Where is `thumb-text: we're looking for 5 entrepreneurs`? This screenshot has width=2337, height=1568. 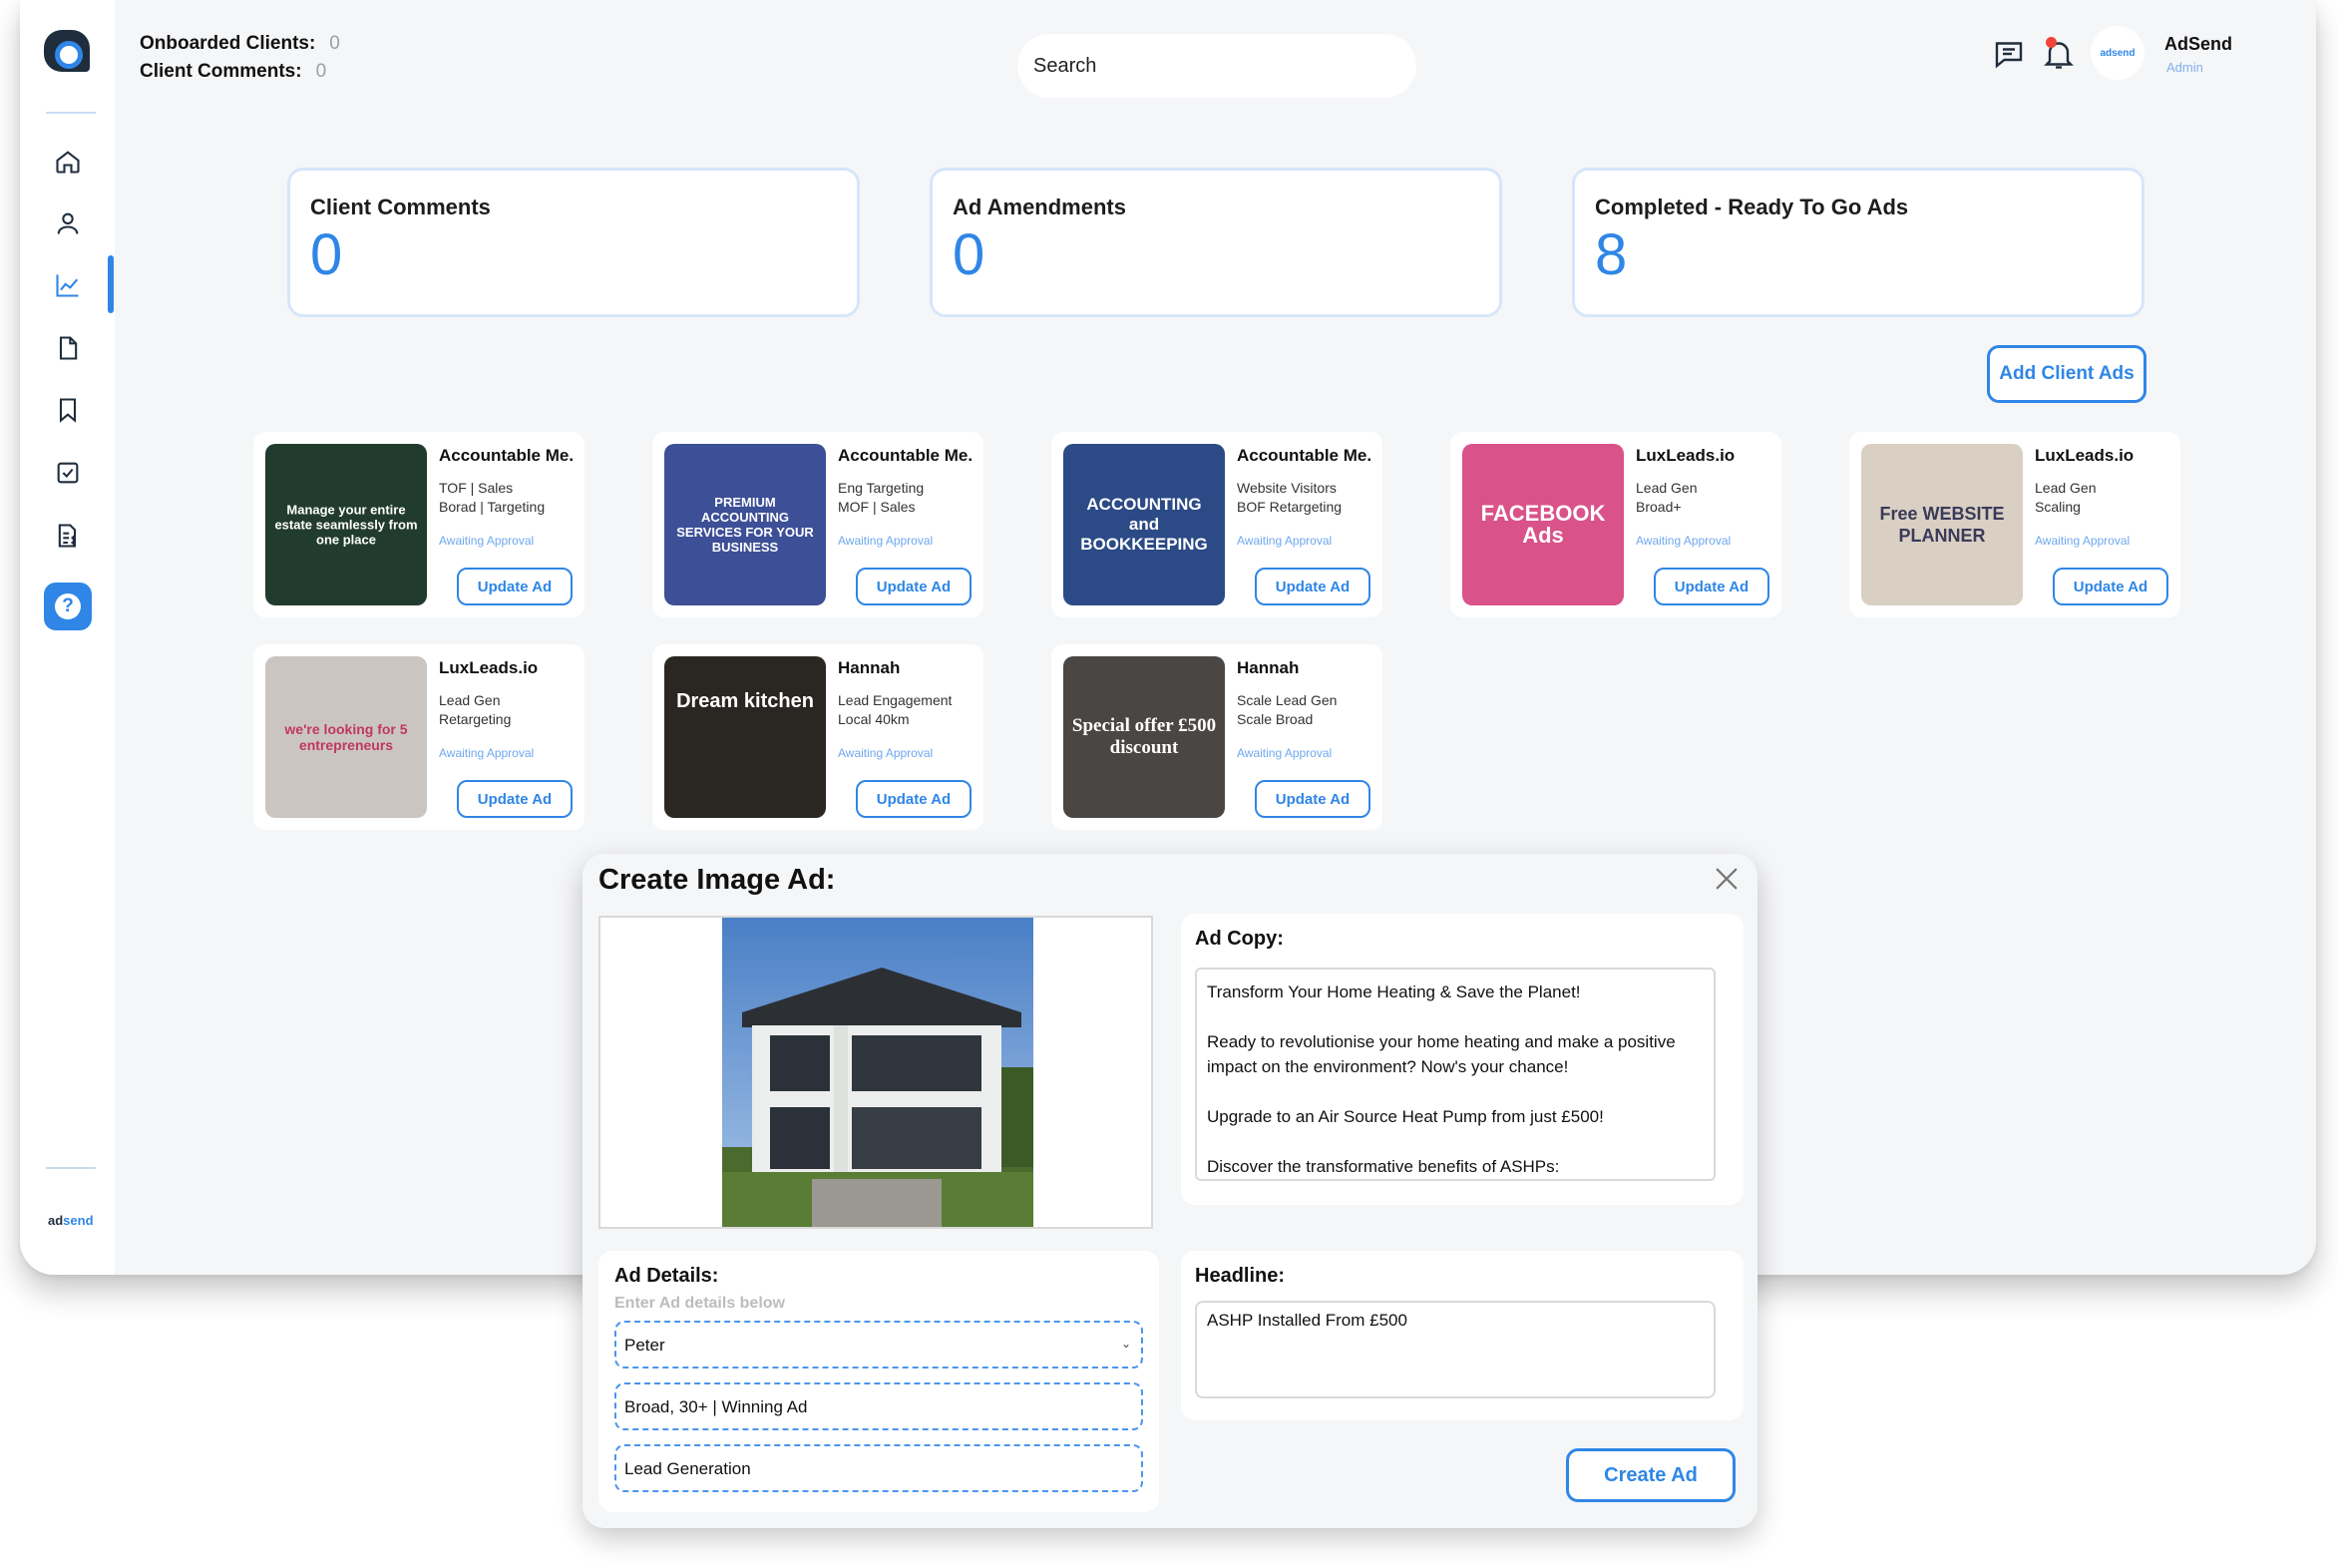
thumb-text: we're looking for 5 entrepreneurs is located at coordinates (346, 737).